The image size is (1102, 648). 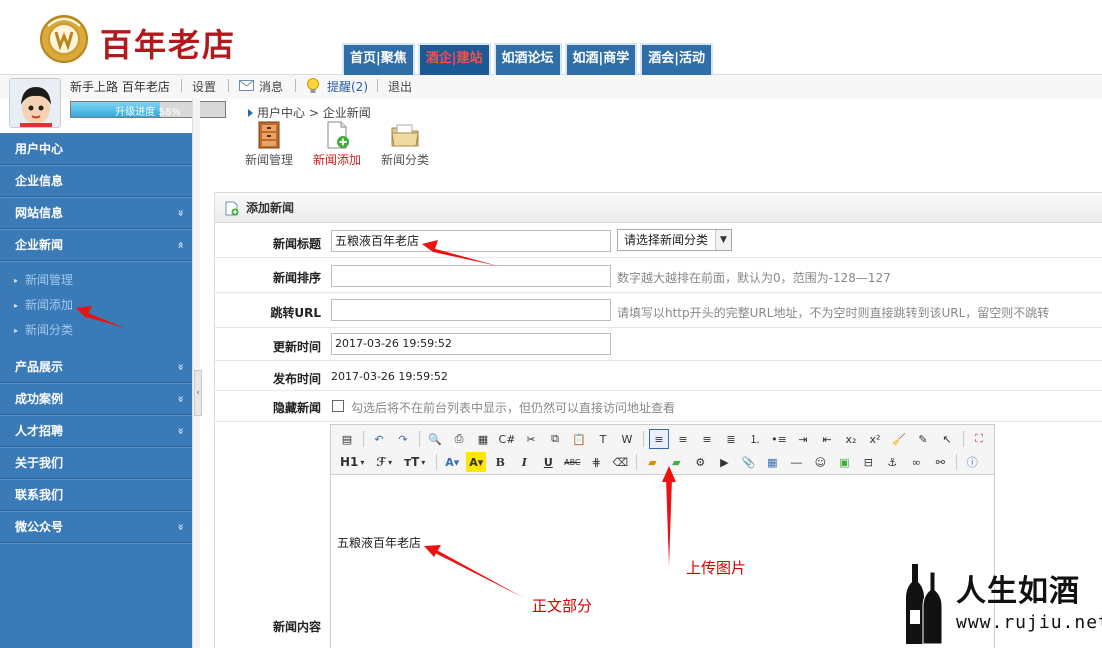 What do you see at coordinates (555, 439) in the screenshot?
I see `copy-icon: ⧉` at bounding box center [555, 439].